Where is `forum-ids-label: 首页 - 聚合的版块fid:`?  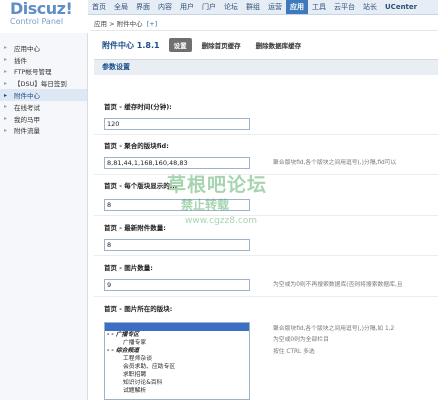
forum-ids-label: 首页 - 聚合的版块fid: is located at coordinates (136, 146).